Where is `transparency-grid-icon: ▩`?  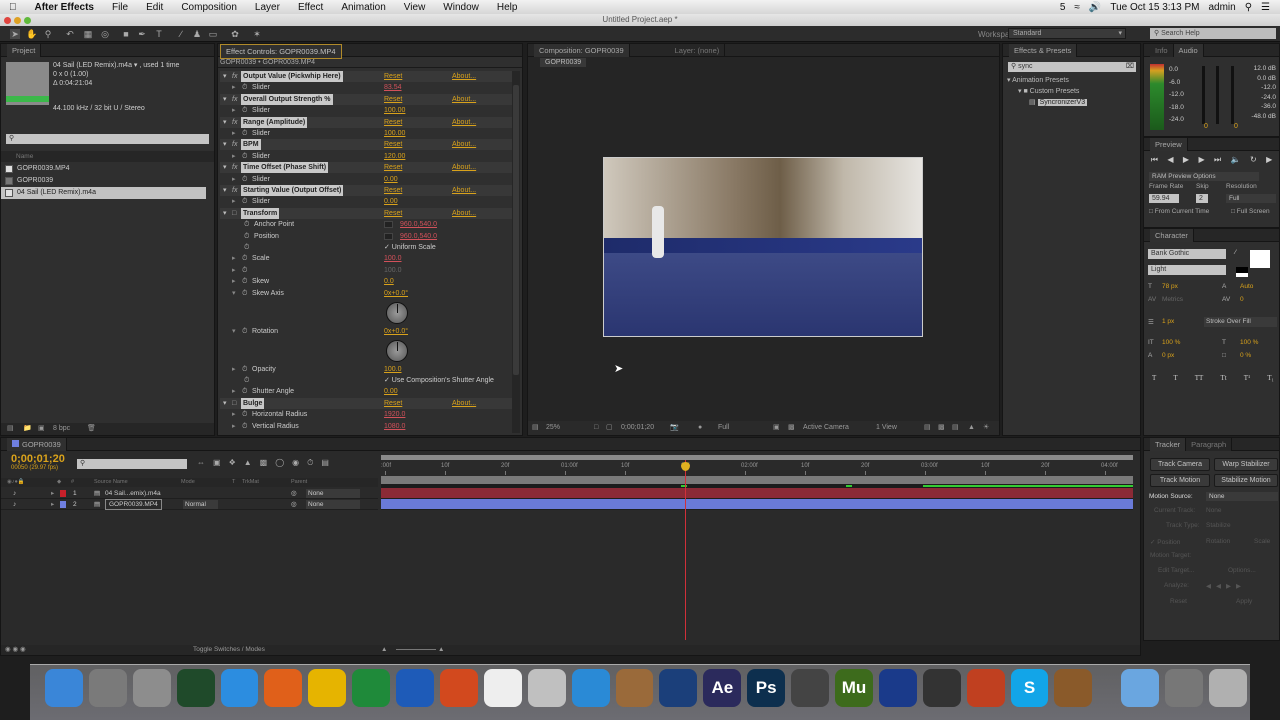
transparency-grid-icon: ▩ is located at coordinates (791, 428).